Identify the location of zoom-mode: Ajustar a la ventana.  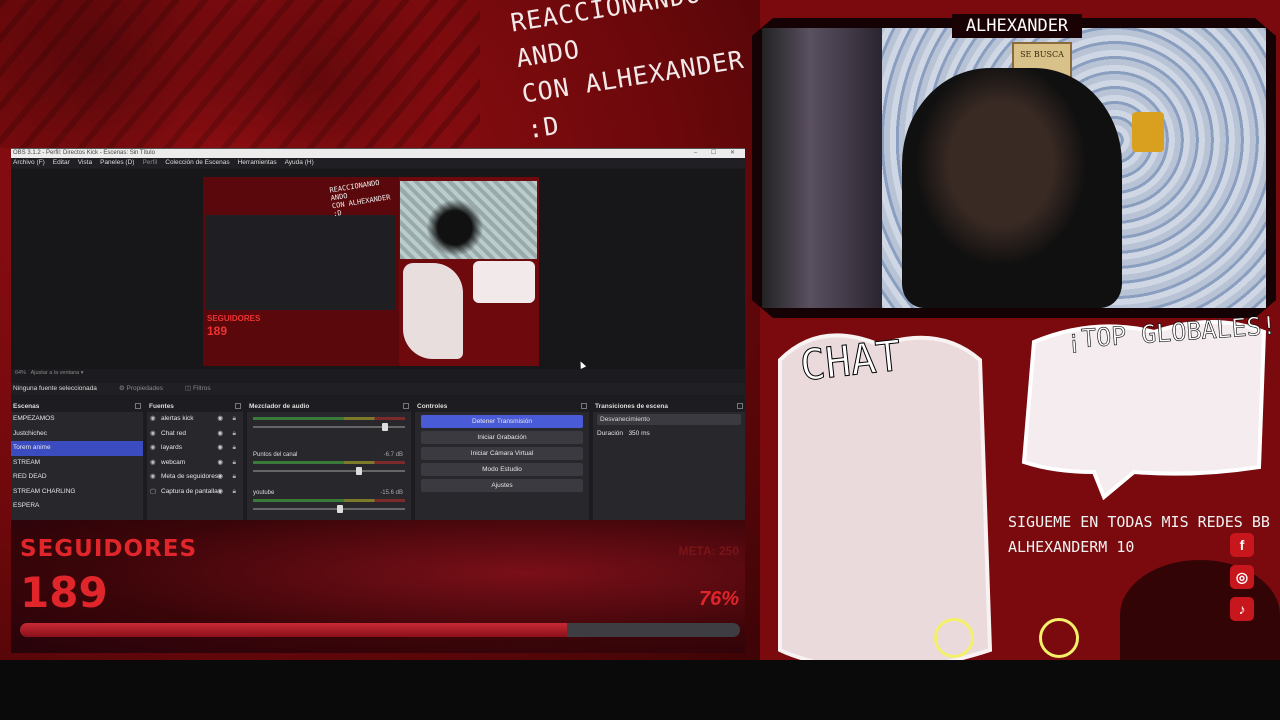
(55, 373).